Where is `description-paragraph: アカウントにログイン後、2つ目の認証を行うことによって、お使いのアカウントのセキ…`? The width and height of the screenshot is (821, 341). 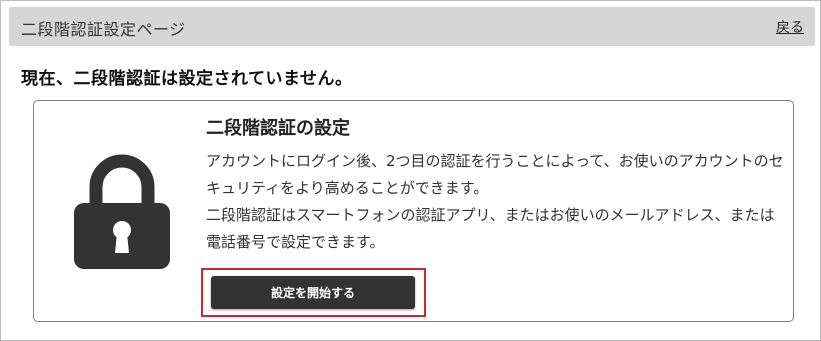 description-paragraph: アカウントにログイン後、2つ目の認証を行うことによって、お使いのアカウントのセキ… is located at coordinates (495, 174).